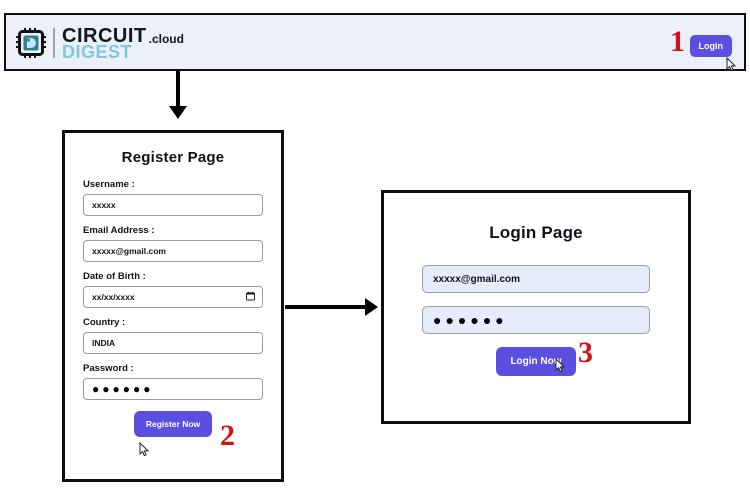 This screenshot has height=500, width=750. Describe the element at coordinates (477, 279) in the screenshot. I see `login-email-value: xxxxx@gmail.com` at that location.